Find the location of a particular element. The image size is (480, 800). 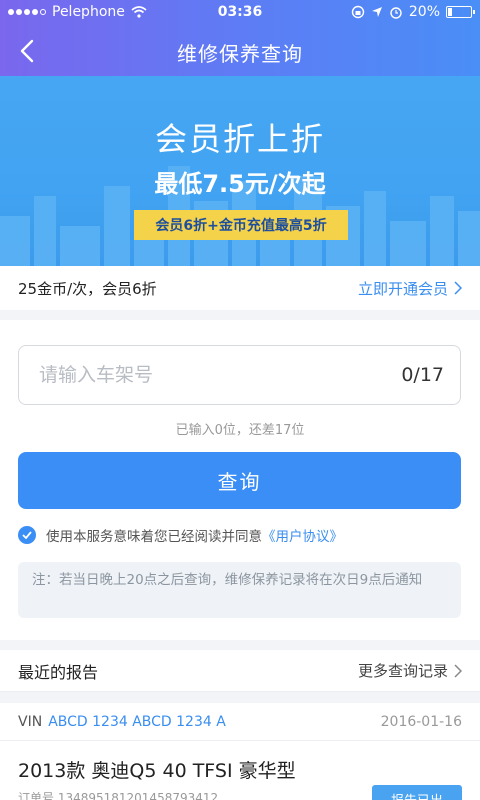

page-title: 维修保养查询 is located at coordinates (240, 54).